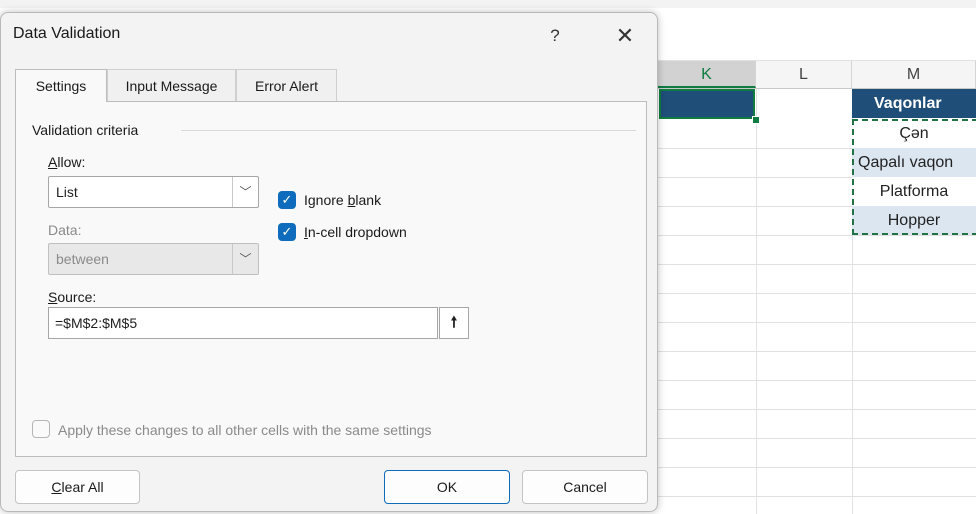 Image resolution: width=976 pixels, height=514 pixels. Describe the element at coordinates (287, 200) in the screenshot. I see `ignore-blank-checkbox: ✓` at that location.